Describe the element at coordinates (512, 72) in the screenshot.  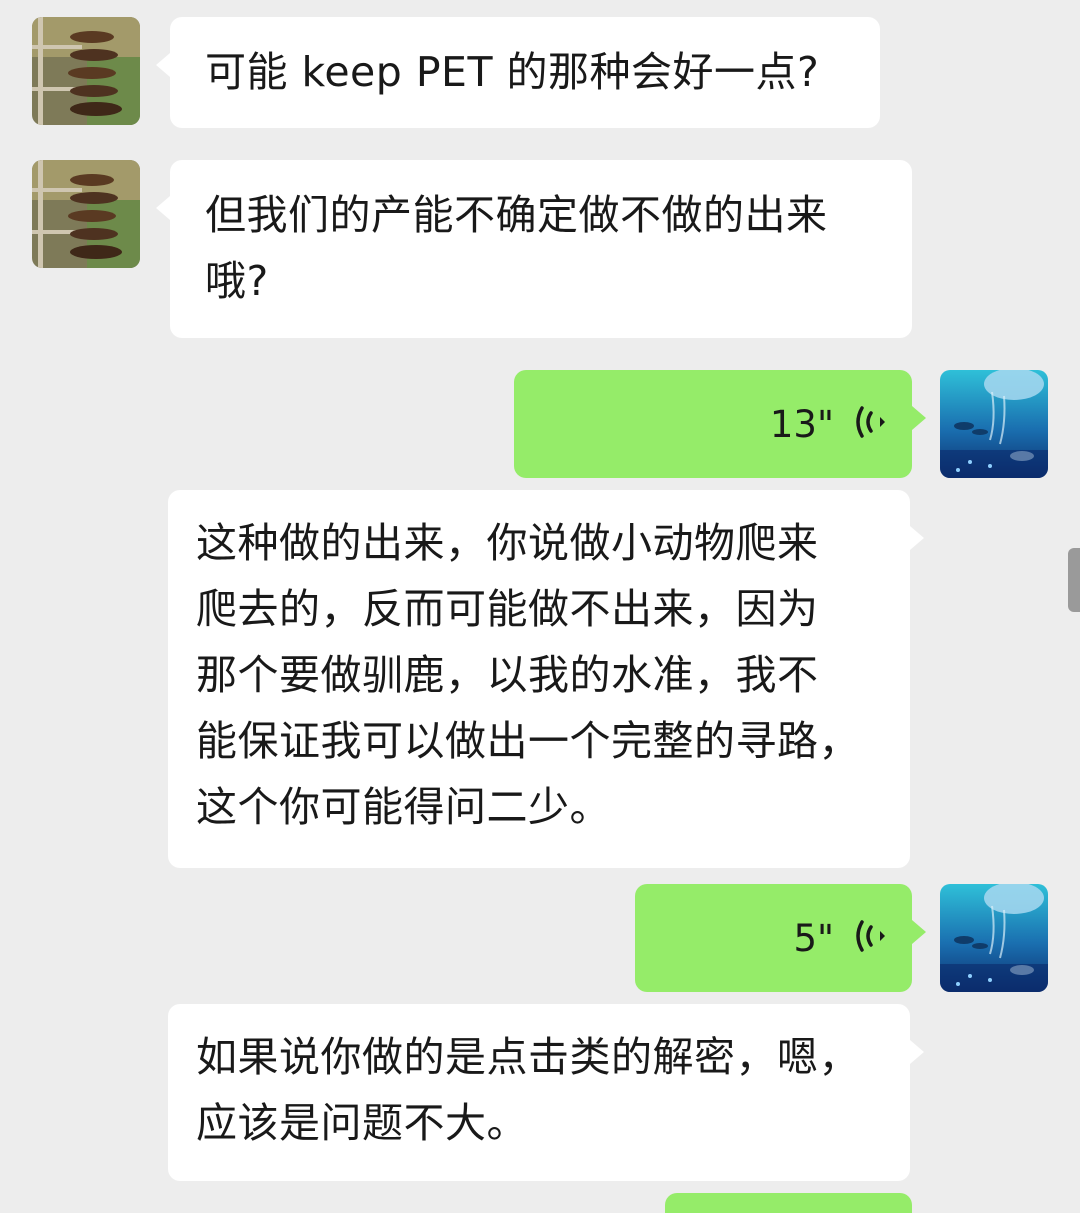
I see `message-text: 可能 keep PET 的那种会好一点?` at that location.